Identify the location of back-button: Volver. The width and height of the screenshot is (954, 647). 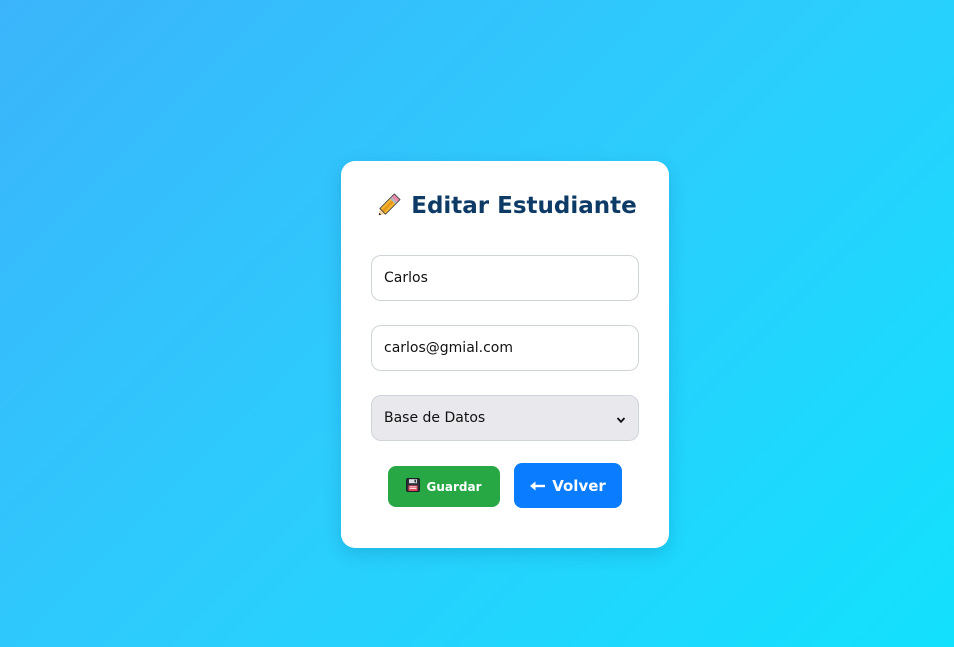
(568, 485).